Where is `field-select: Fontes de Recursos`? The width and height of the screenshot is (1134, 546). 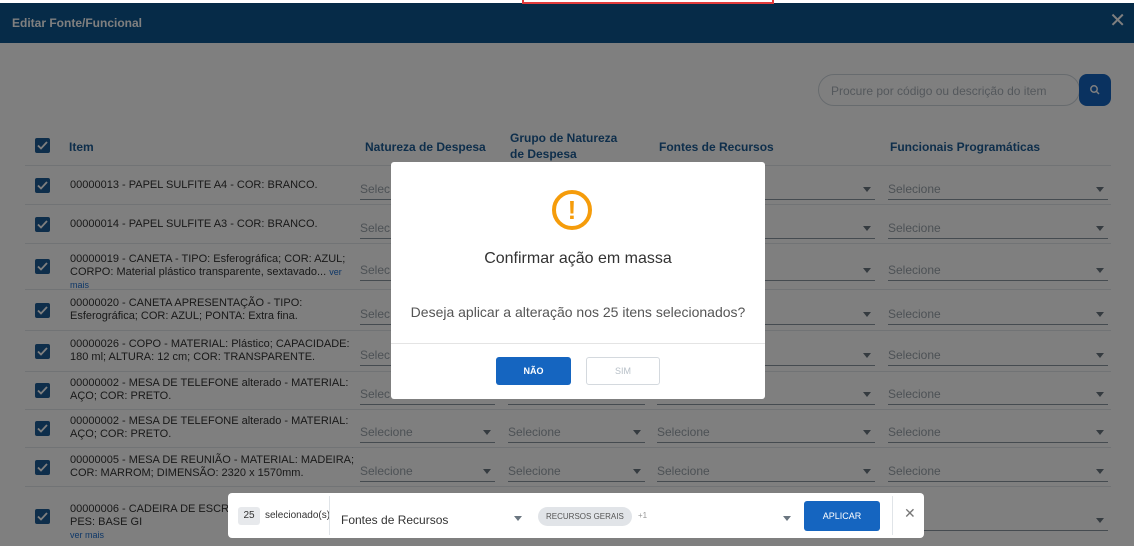
field-select: Fontes de Recursos is located at coordinates (394, 520).